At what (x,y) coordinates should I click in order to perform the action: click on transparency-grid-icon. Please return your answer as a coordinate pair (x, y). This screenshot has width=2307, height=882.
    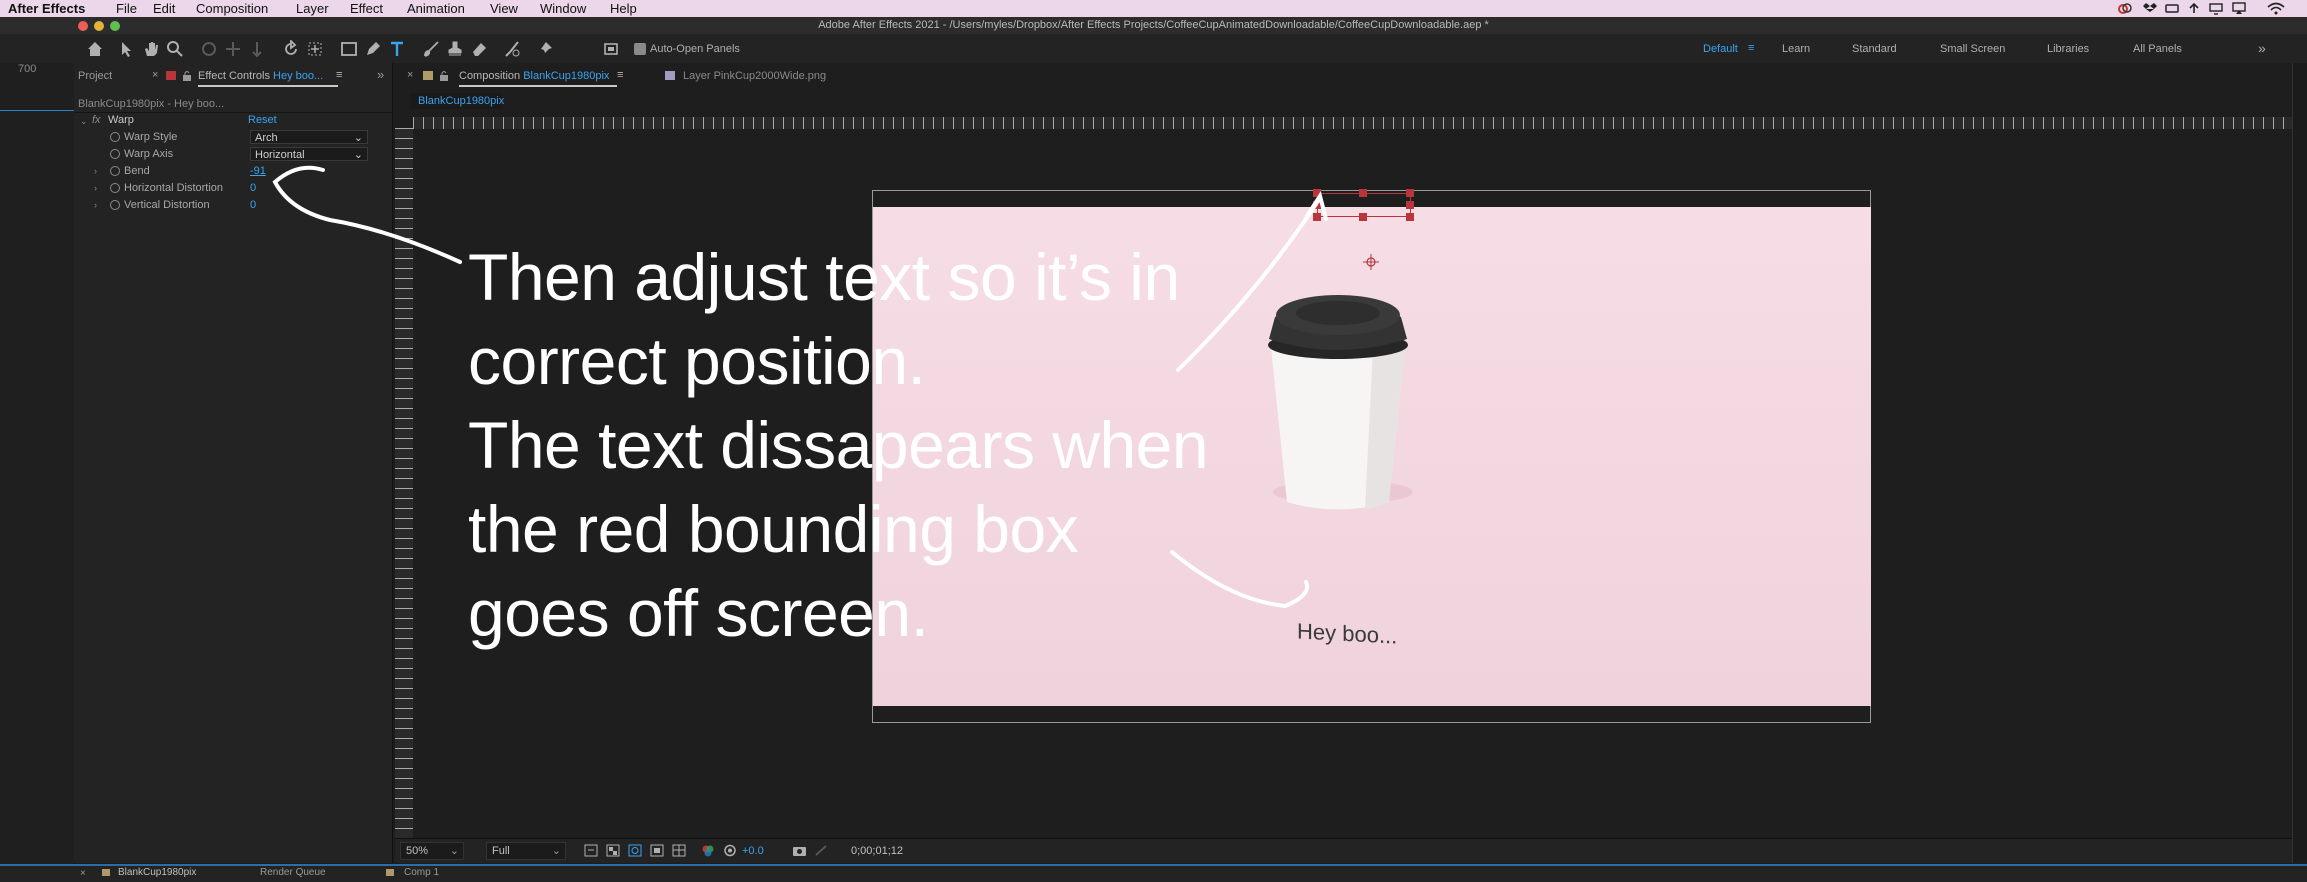
    Looking at the image, I should click on (613, 850).